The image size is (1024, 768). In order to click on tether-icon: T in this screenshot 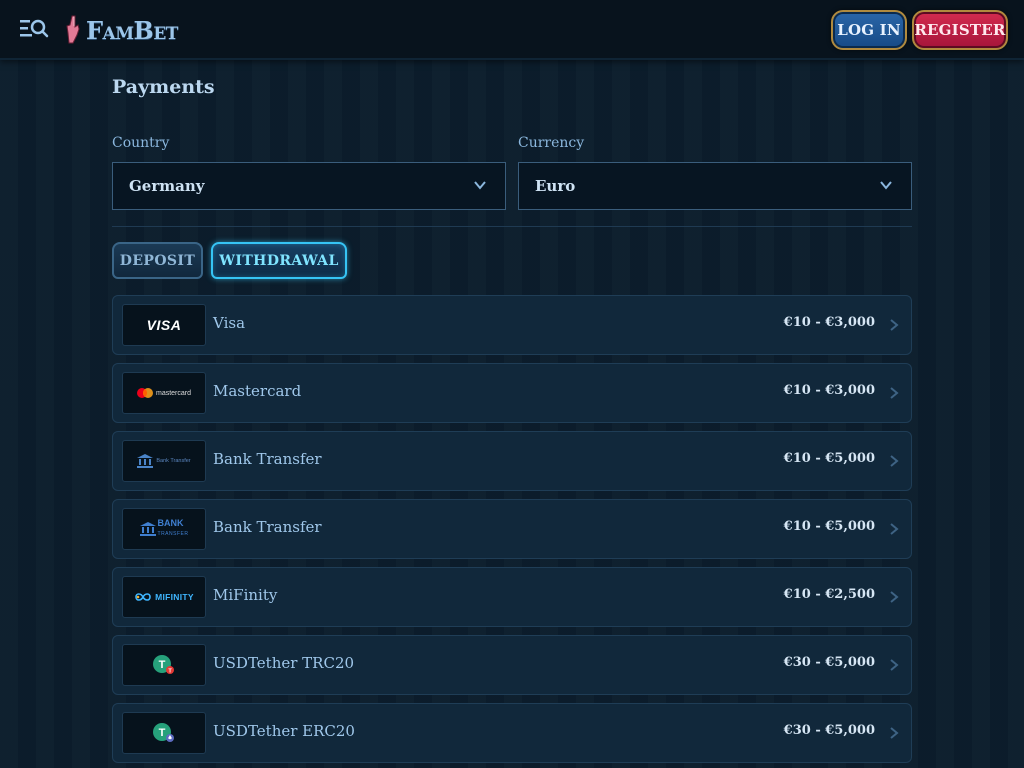, I will do `click(163, 732)`.